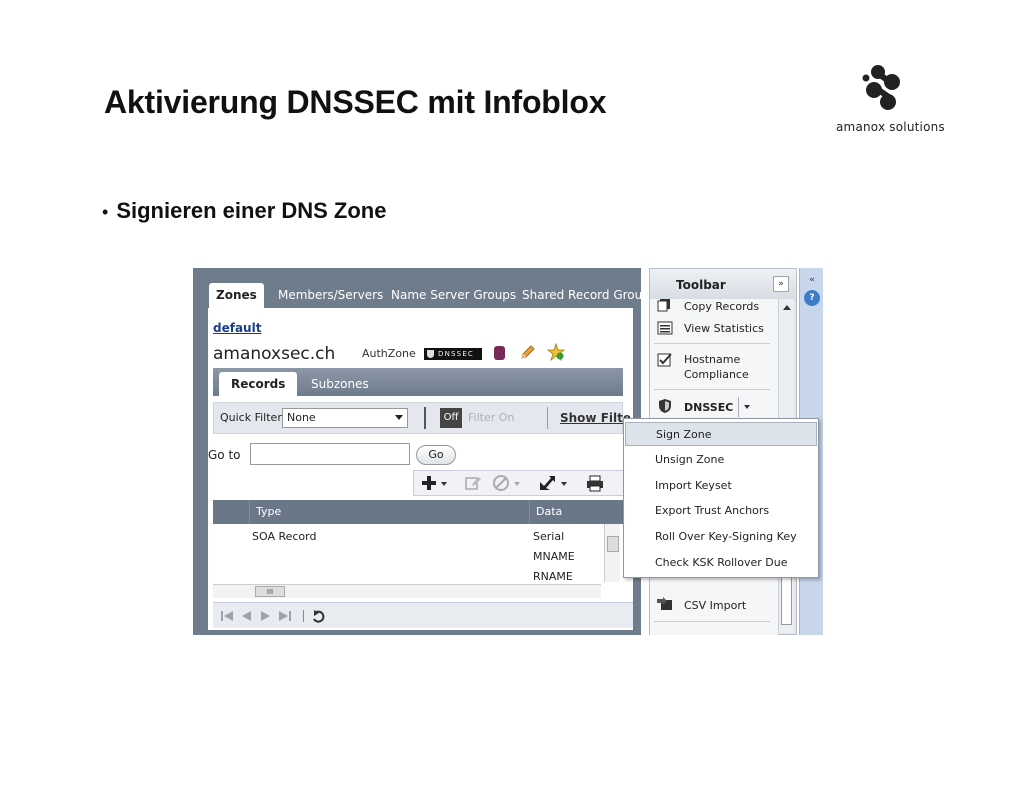  Describe the element at coordinates (663, 305) in the screenshot. I see `copy-records-icon` at that location.